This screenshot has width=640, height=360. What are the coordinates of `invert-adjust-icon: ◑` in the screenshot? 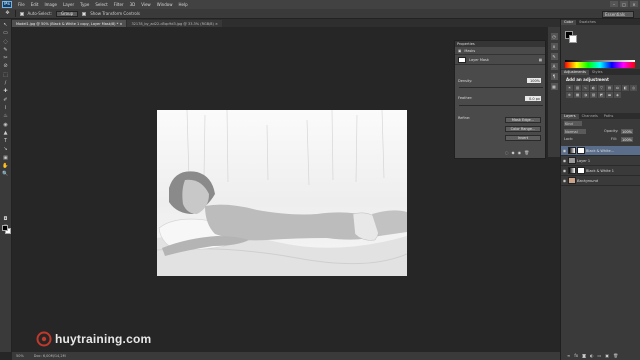 It's located at (585, 95).